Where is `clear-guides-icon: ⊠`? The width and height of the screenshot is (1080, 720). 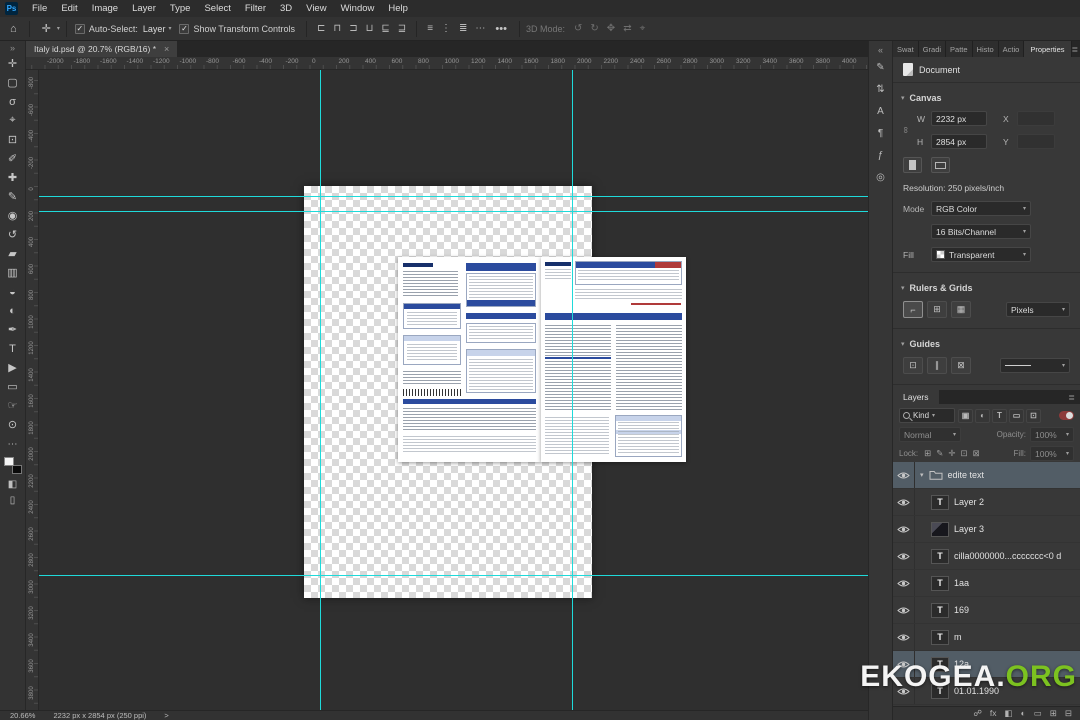
clear-guides-icon: ⊠ is located at coordinates (961, 365).